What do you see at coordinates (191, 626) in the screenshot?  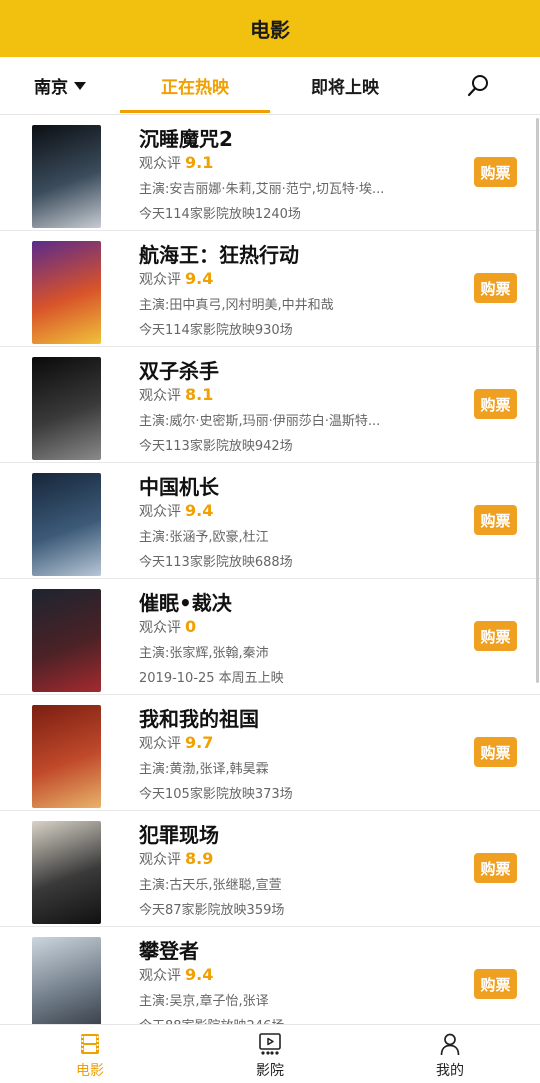 I see `score-value: 0` at bounding box center [191, 626].